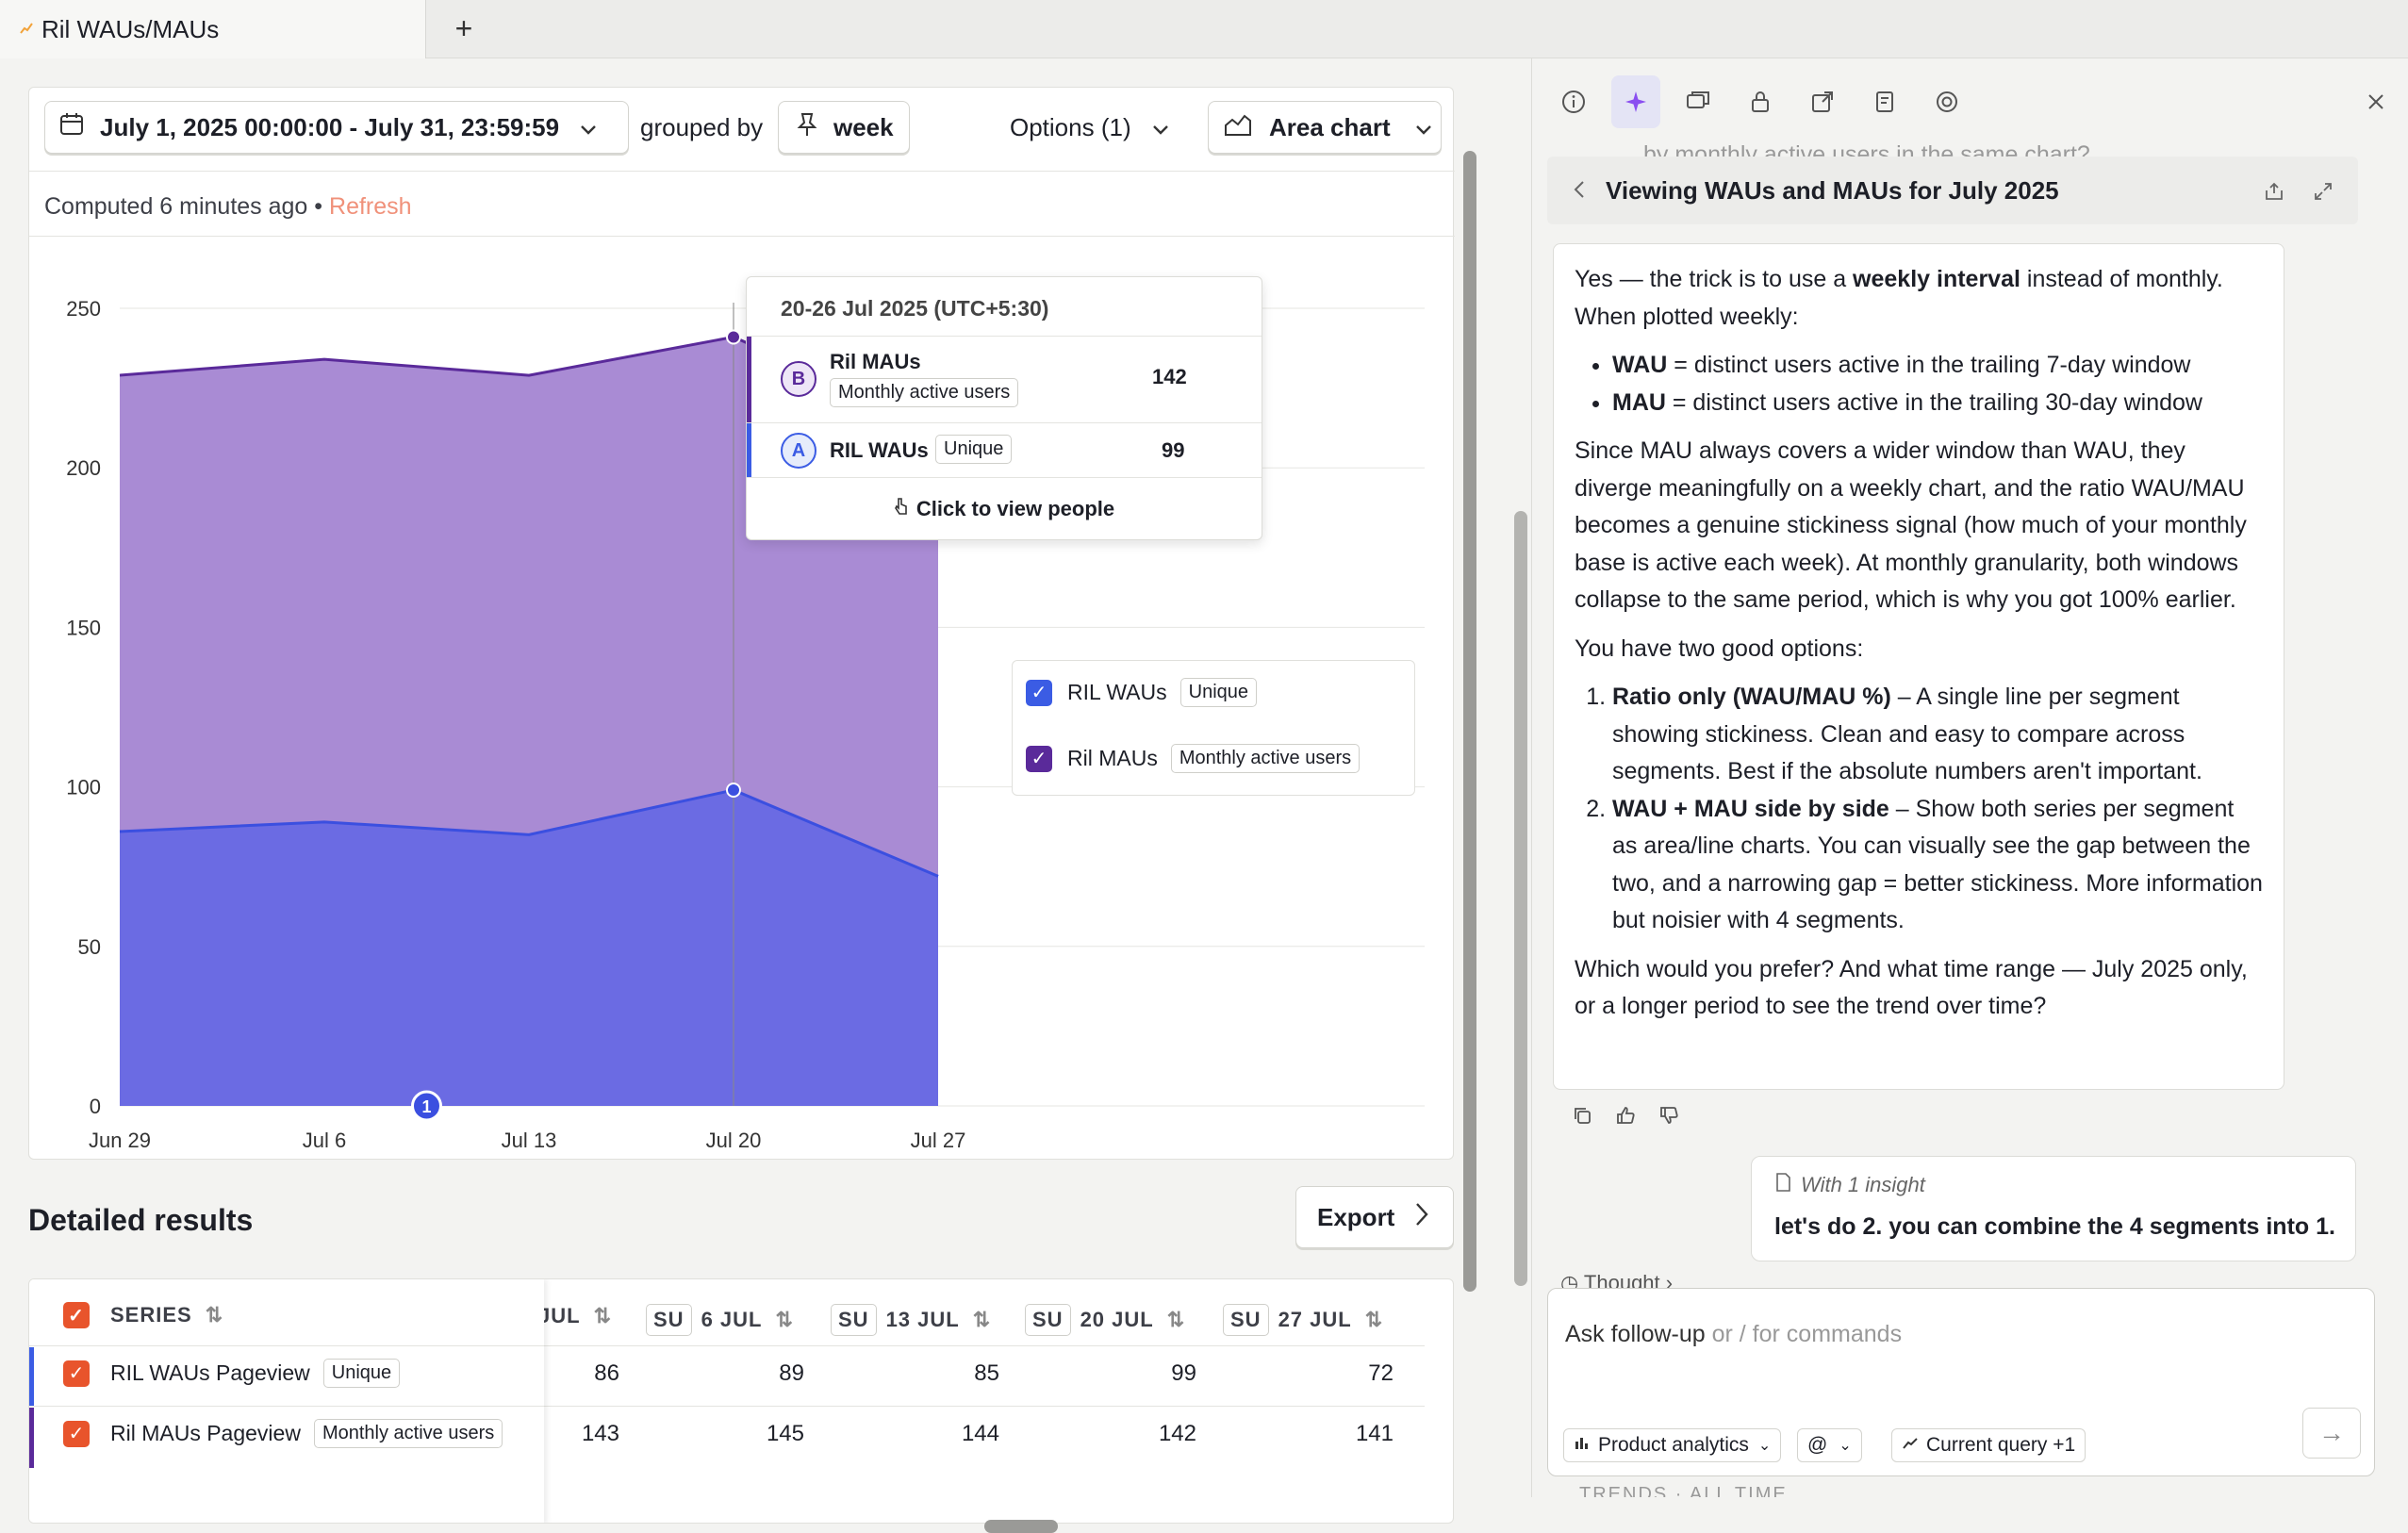 Image resolution: width=2408 pixels, height=1533 pixels. What do you see at coordinates (1863, 1184) in the screenshot?
I see `insight-context-label: With 1 insight` at bounding box center [1863, 1184].